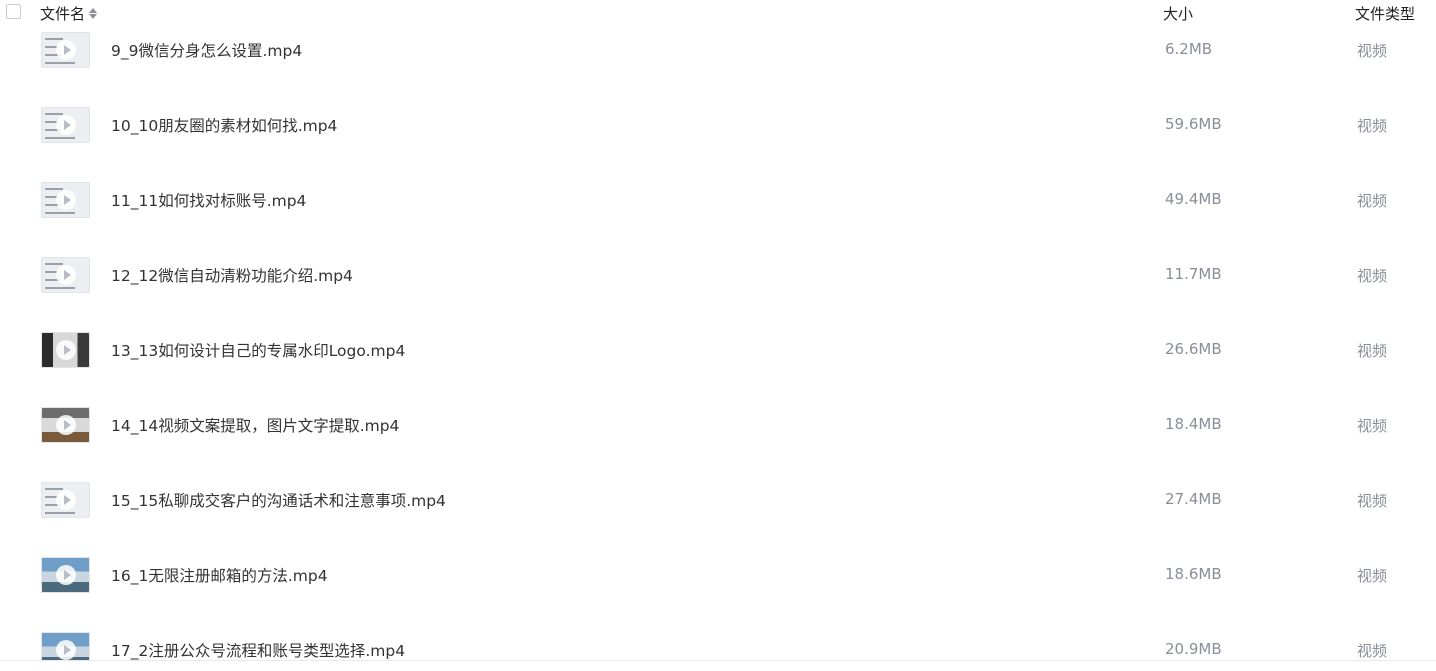 The height and width of the screenshot is (671, 1436). Describe the element at coordinates (1193, 649) in the screenshot. I see `file-size: 20.9MB` at that location.